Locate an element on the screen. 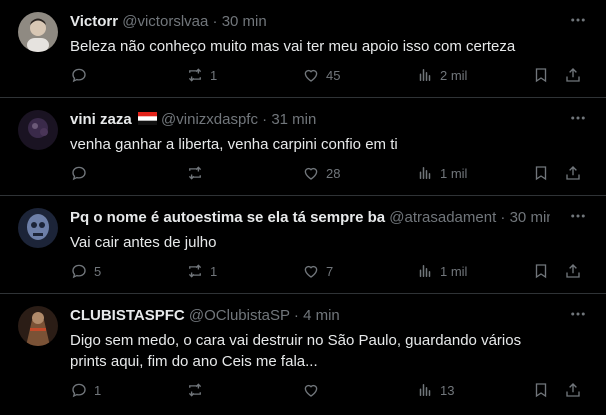 The height and width of the screenshot is (415, 606). tweet-actions: 1 45 2 mil is located at coordinates (325, 75).